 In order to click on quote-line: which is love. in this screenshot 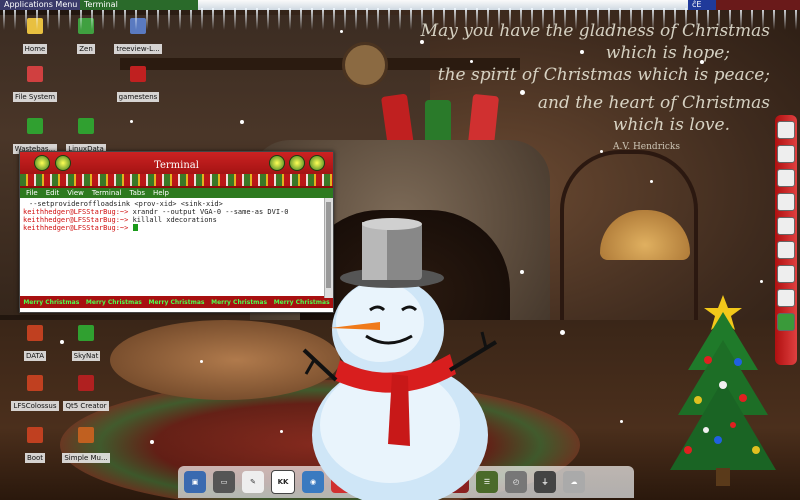, I will do `click(671, 125)`.